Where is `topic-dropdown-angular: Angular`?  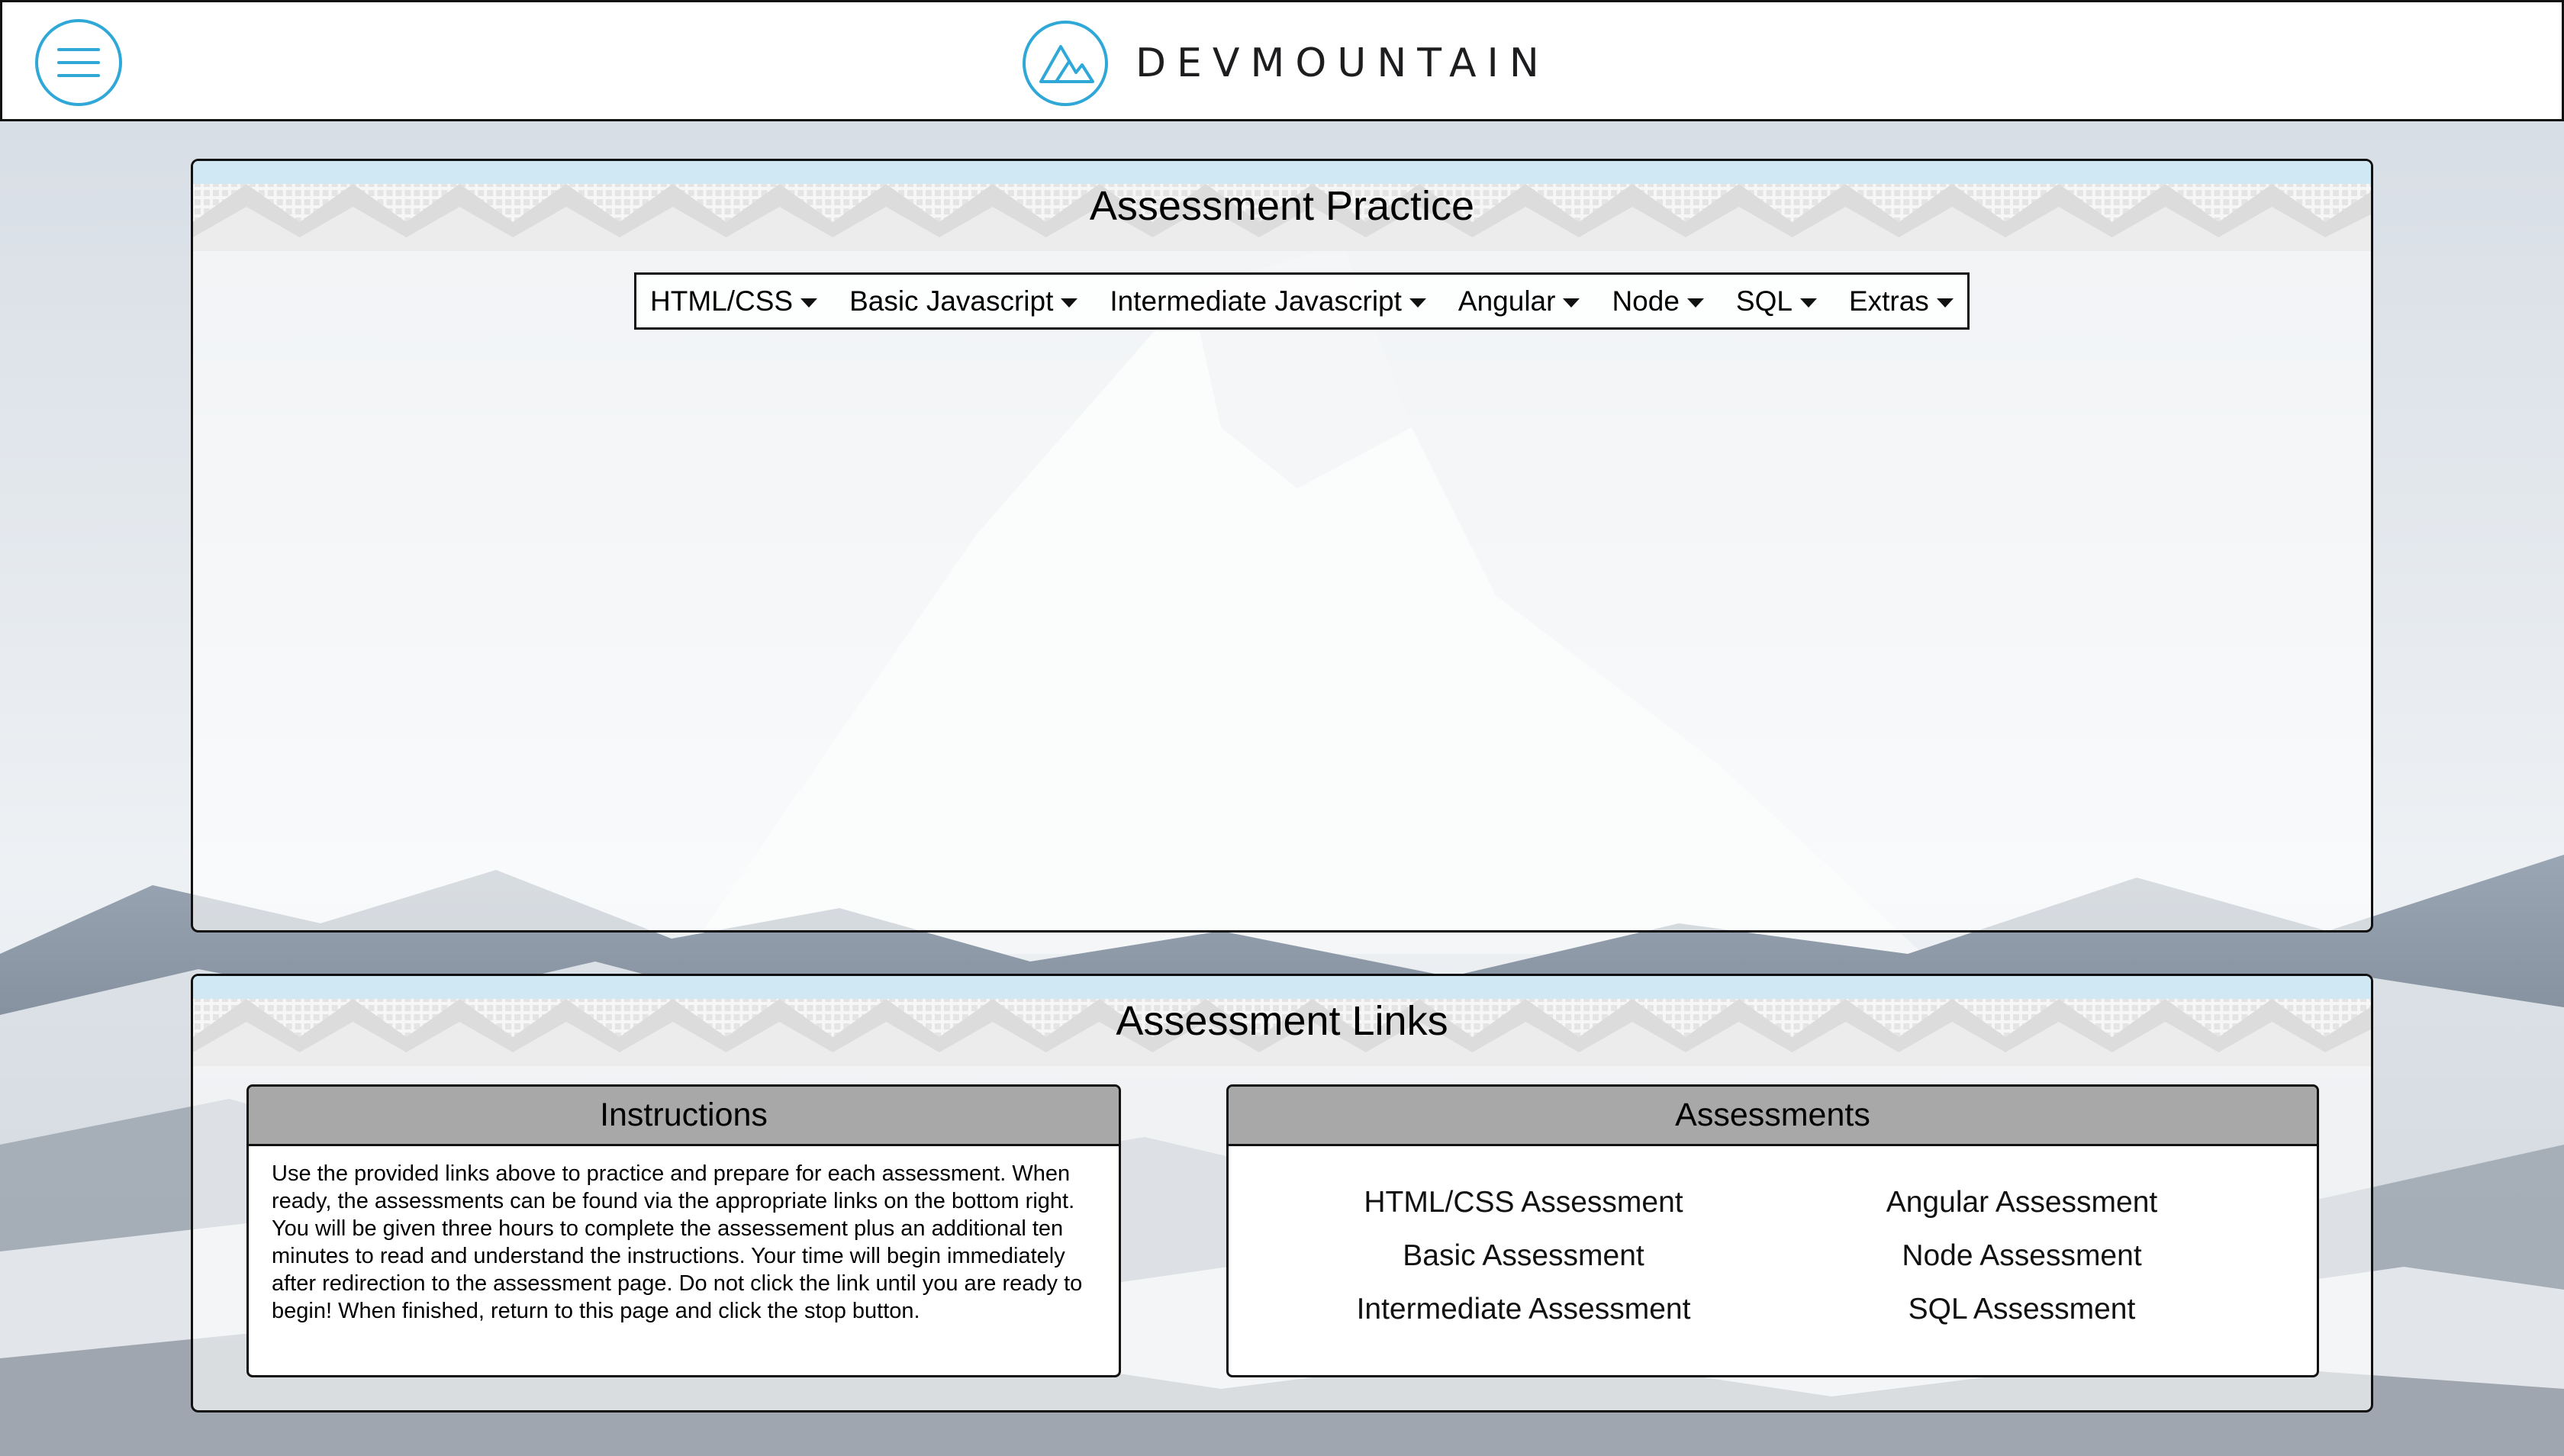
topic-dropdown-angular: Angular is located at coordinates (1527, 301).